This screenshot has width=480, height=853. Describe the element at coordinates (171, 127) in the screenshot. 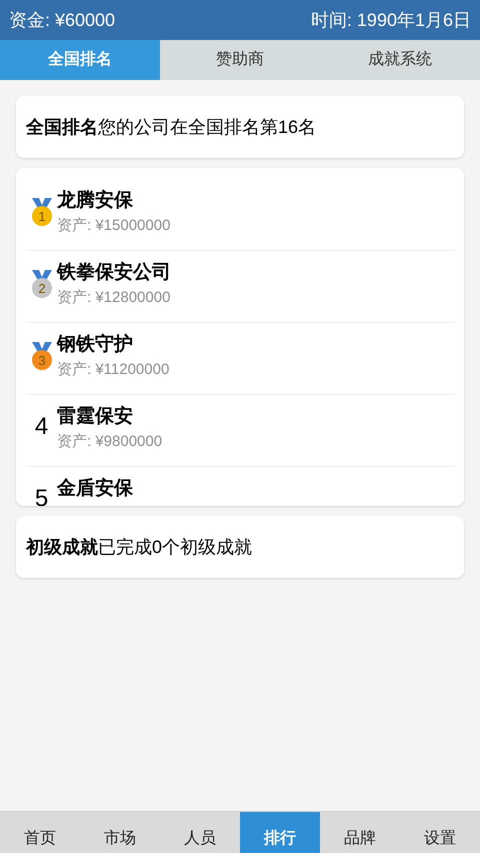

I see `ranking-summary-text: 全国排名您的公司在全国排名第16名` at that location.